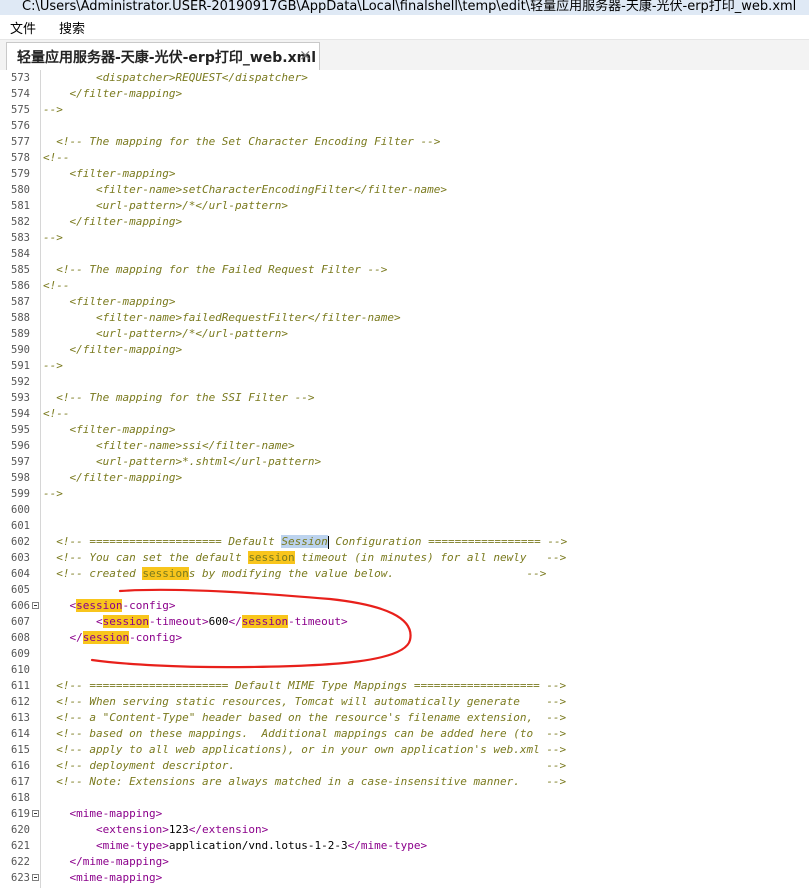  Describe the element at coordinates (404, 55) in the screenshot. I see `tab-bar: 轻量应用服务器-天康-光伏-erp打印_web.xml ×` at that location.